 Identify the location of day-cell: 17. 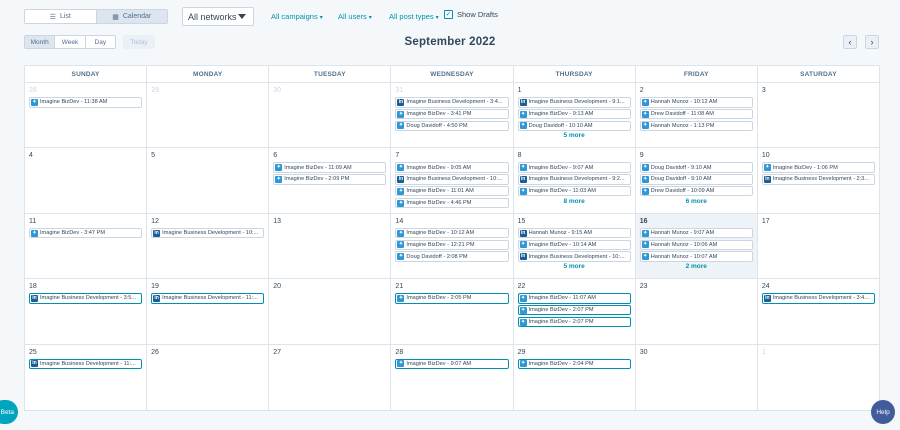
(817, 246).